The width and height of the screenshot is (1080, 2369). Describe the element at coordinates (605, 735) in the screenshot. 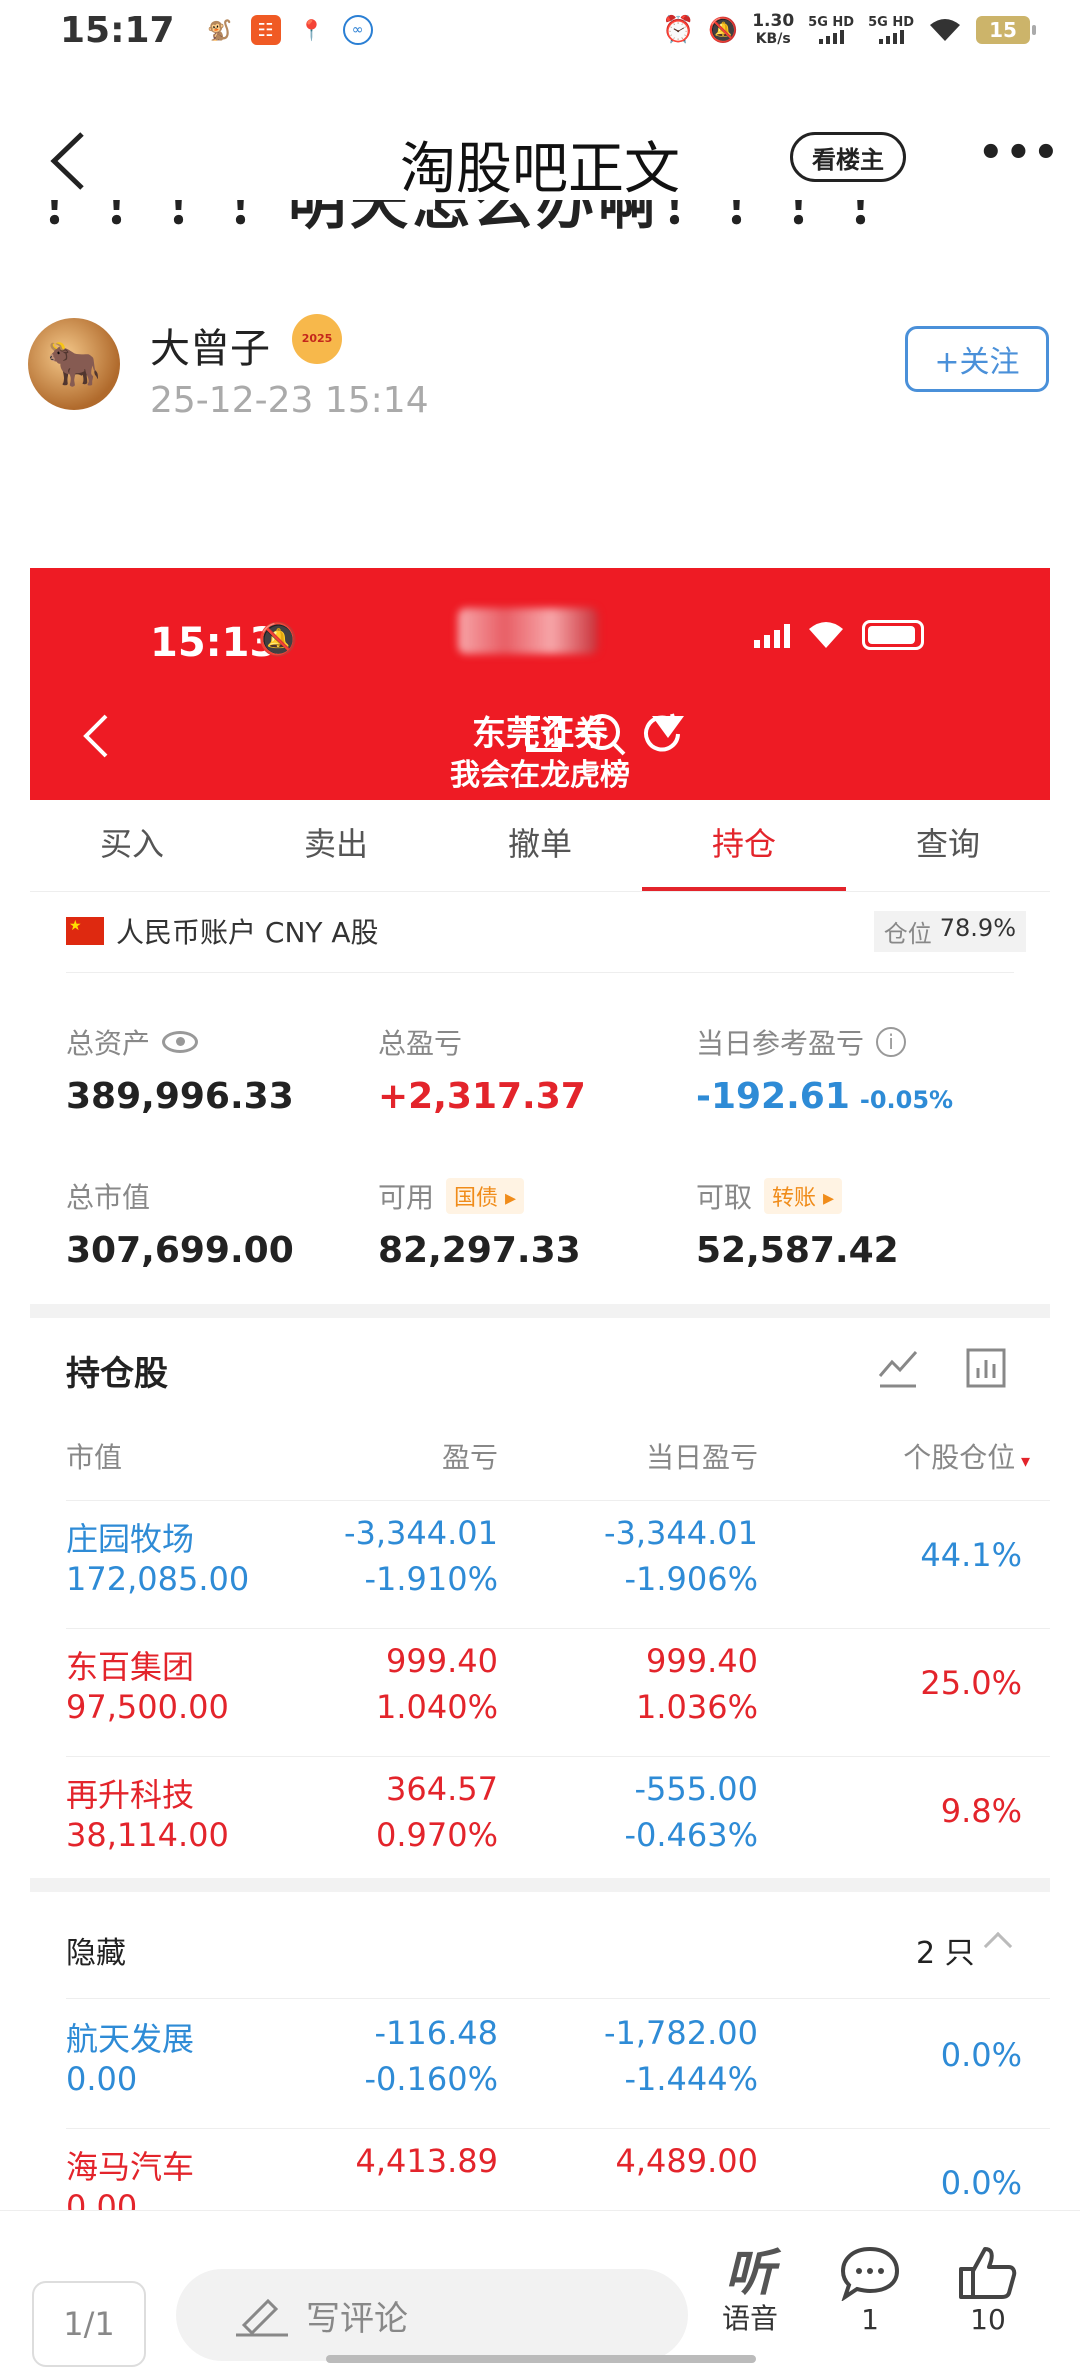

I see `search-icon` at that location.